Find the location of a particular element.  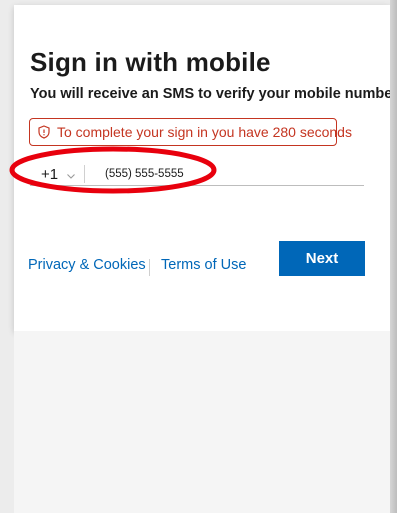

chevron-down-icon is located at coordinates (71, 173).